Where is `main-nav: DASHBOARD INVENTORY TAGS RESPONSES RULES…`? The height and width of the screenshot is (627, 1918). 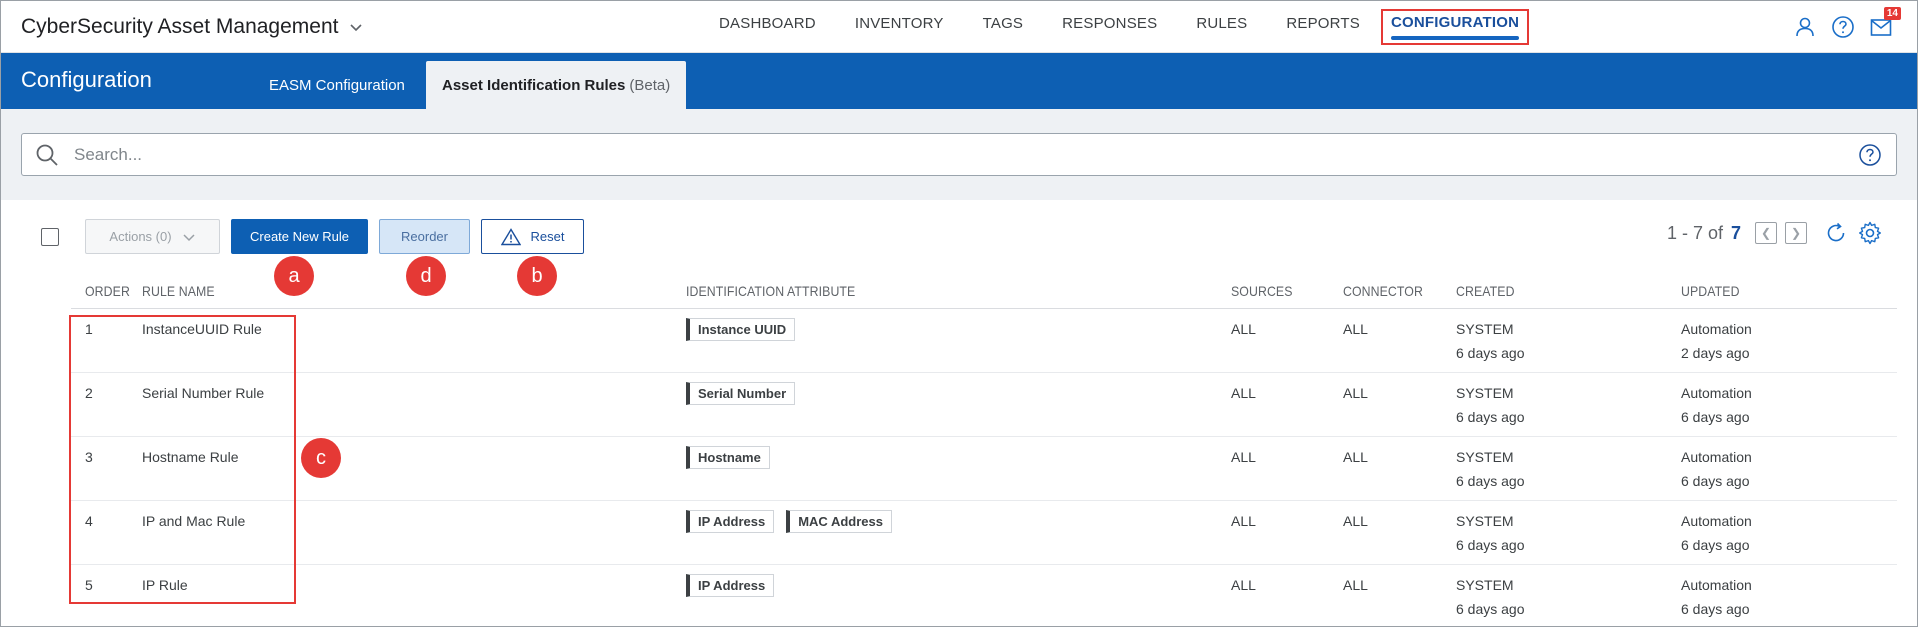
main-nav: DASHBOARD INVENTORY TAGS RESPONSES RULES… is located at coordinates (1143, 27).